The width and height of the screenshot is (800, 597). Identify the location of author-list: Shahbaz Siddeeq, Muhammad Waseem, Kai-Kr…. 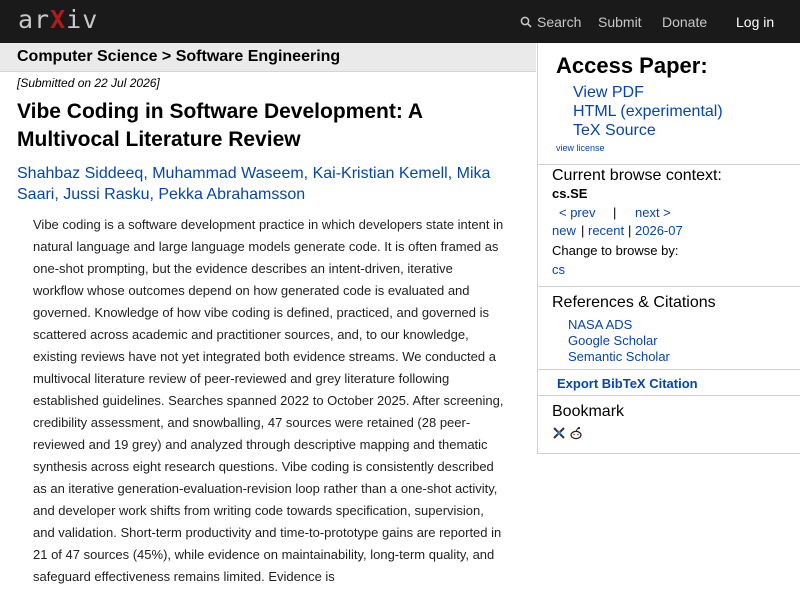
(267, 184).